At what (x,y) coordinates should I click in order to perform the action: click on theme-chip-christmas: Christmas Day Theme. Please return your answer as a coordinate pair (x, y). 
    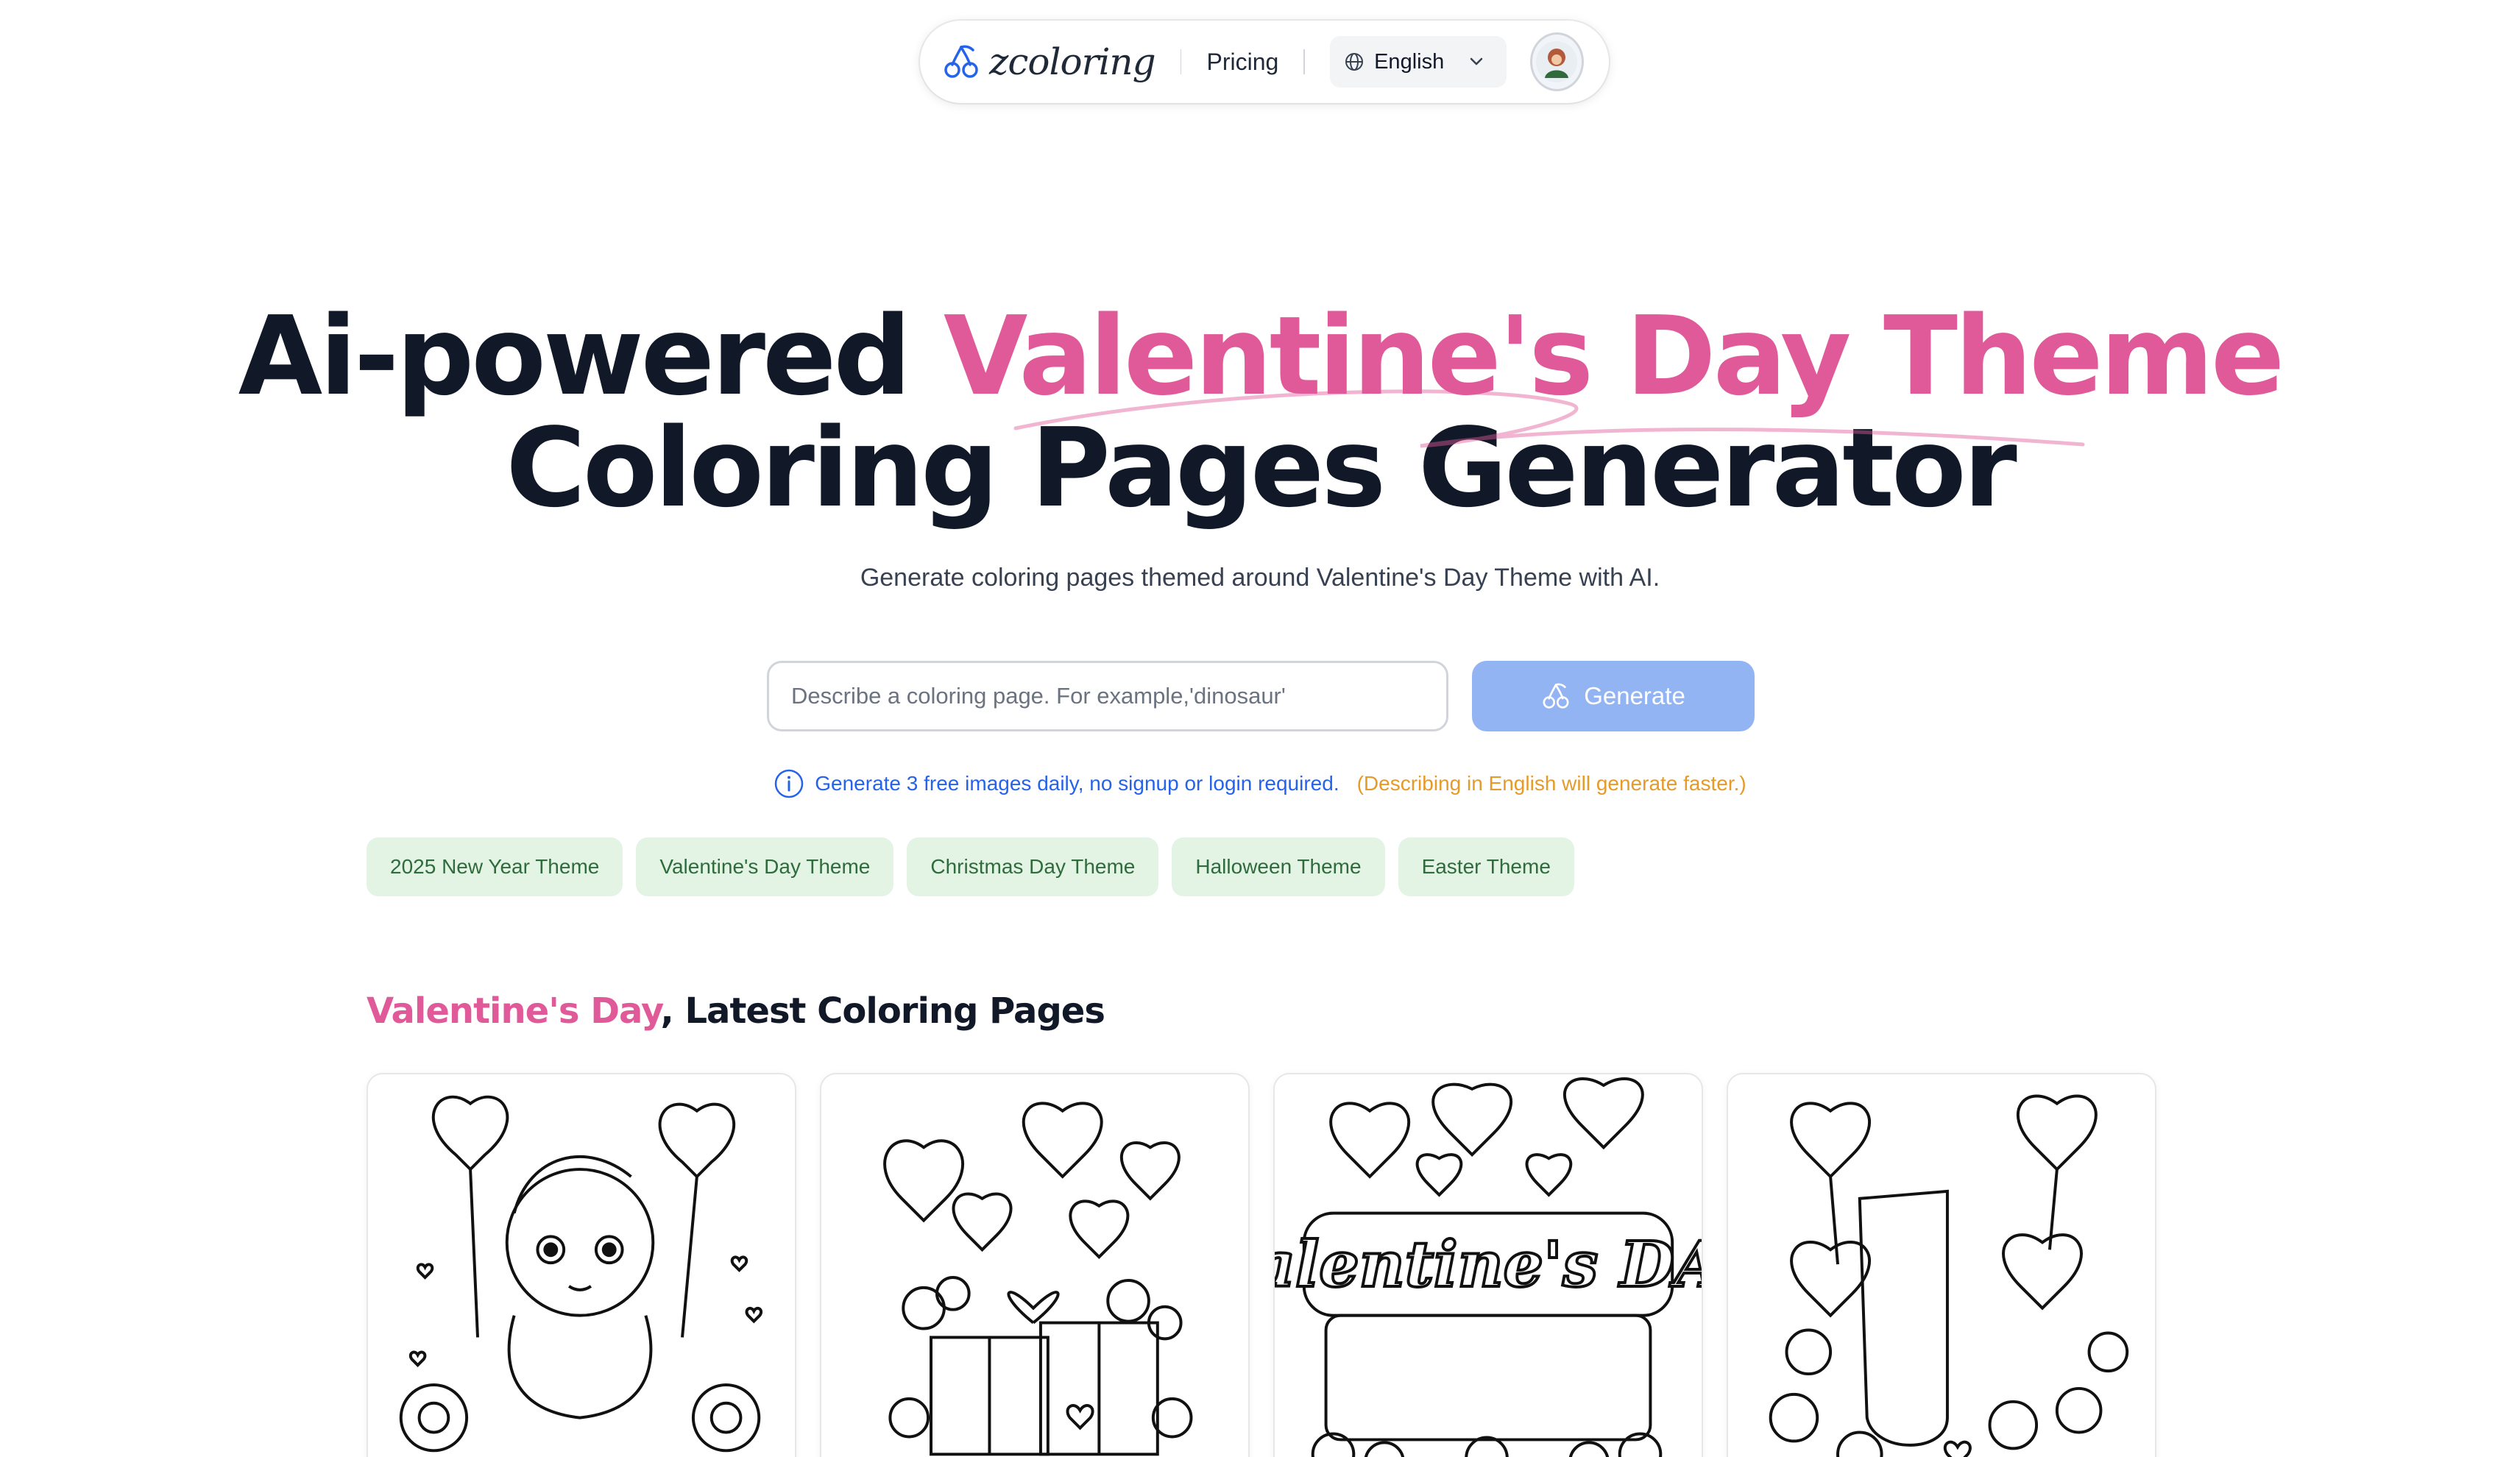
    Looking at the image, I should click on (1033, 866).